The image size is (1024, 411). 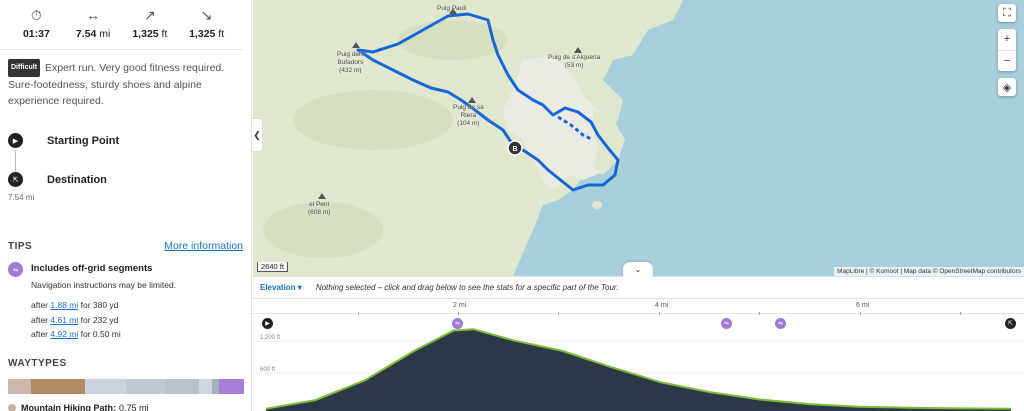 What do you see at coordinates (468, 115) in the screenshot?
I see `map-label-riera: Puig de sa Riera (104 m)` at bounding box center [468, 115].